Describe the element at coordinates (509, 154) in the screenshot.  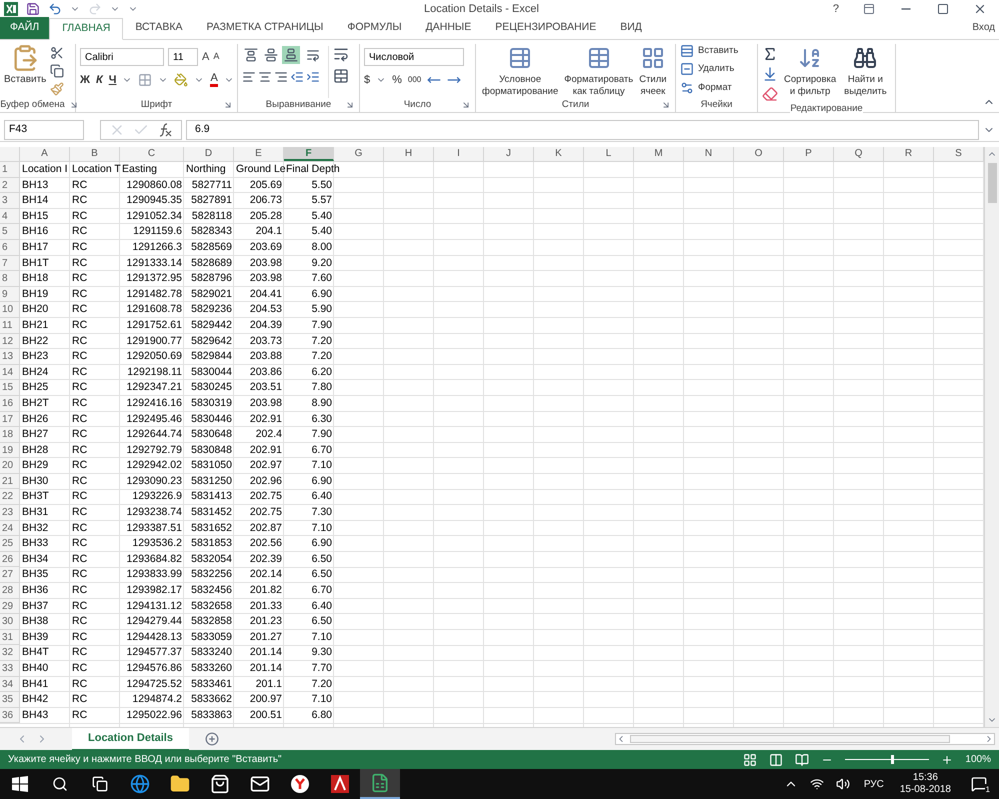
I see `column-header: J` at that location.